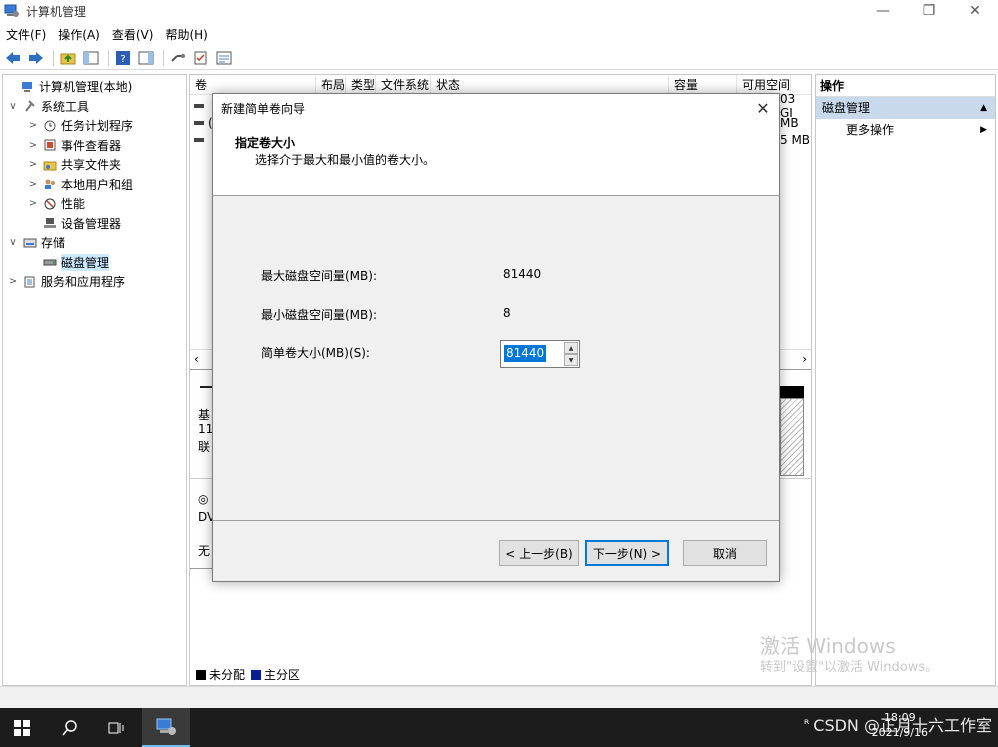 Image resolution: width=998 pixels, height=747 pixels. I want to click on tree-item-disk-management: 磁盘管理, so click(94, 263).